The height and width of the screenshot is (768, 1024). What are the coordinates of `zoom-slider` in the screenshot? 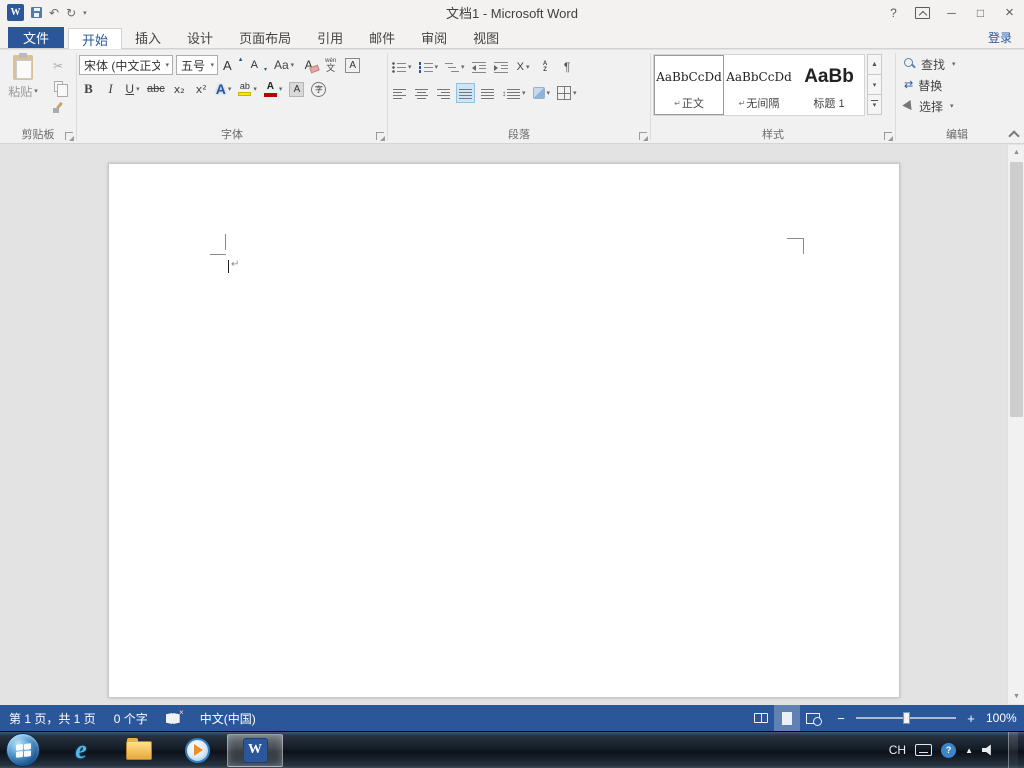 It's located at (906, 718).